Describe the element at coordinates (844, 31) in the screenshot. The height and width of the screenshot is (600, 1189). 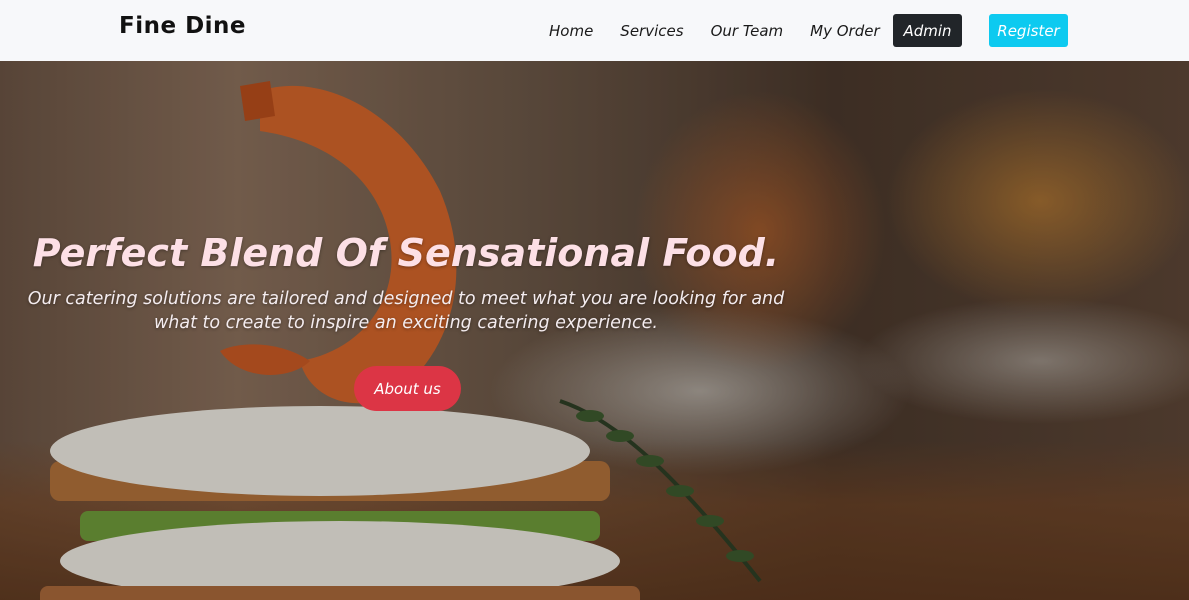
I see `nav-link-my-order: My Order` at that location.